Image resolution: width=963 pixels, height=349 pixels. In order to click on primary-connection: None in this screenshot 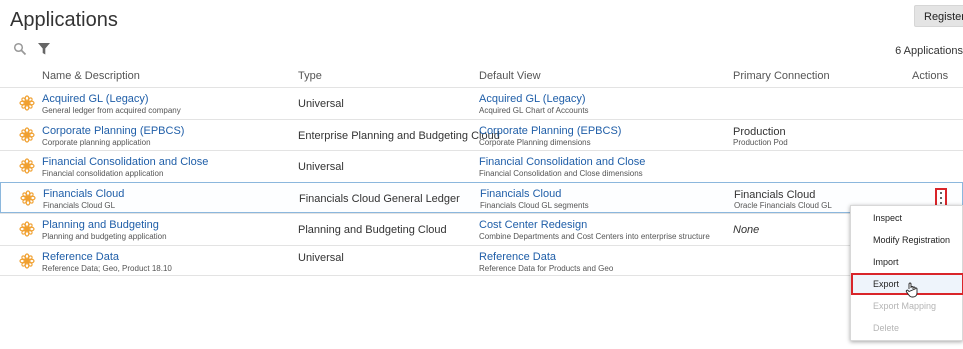, I will do `click(746, 230)`.